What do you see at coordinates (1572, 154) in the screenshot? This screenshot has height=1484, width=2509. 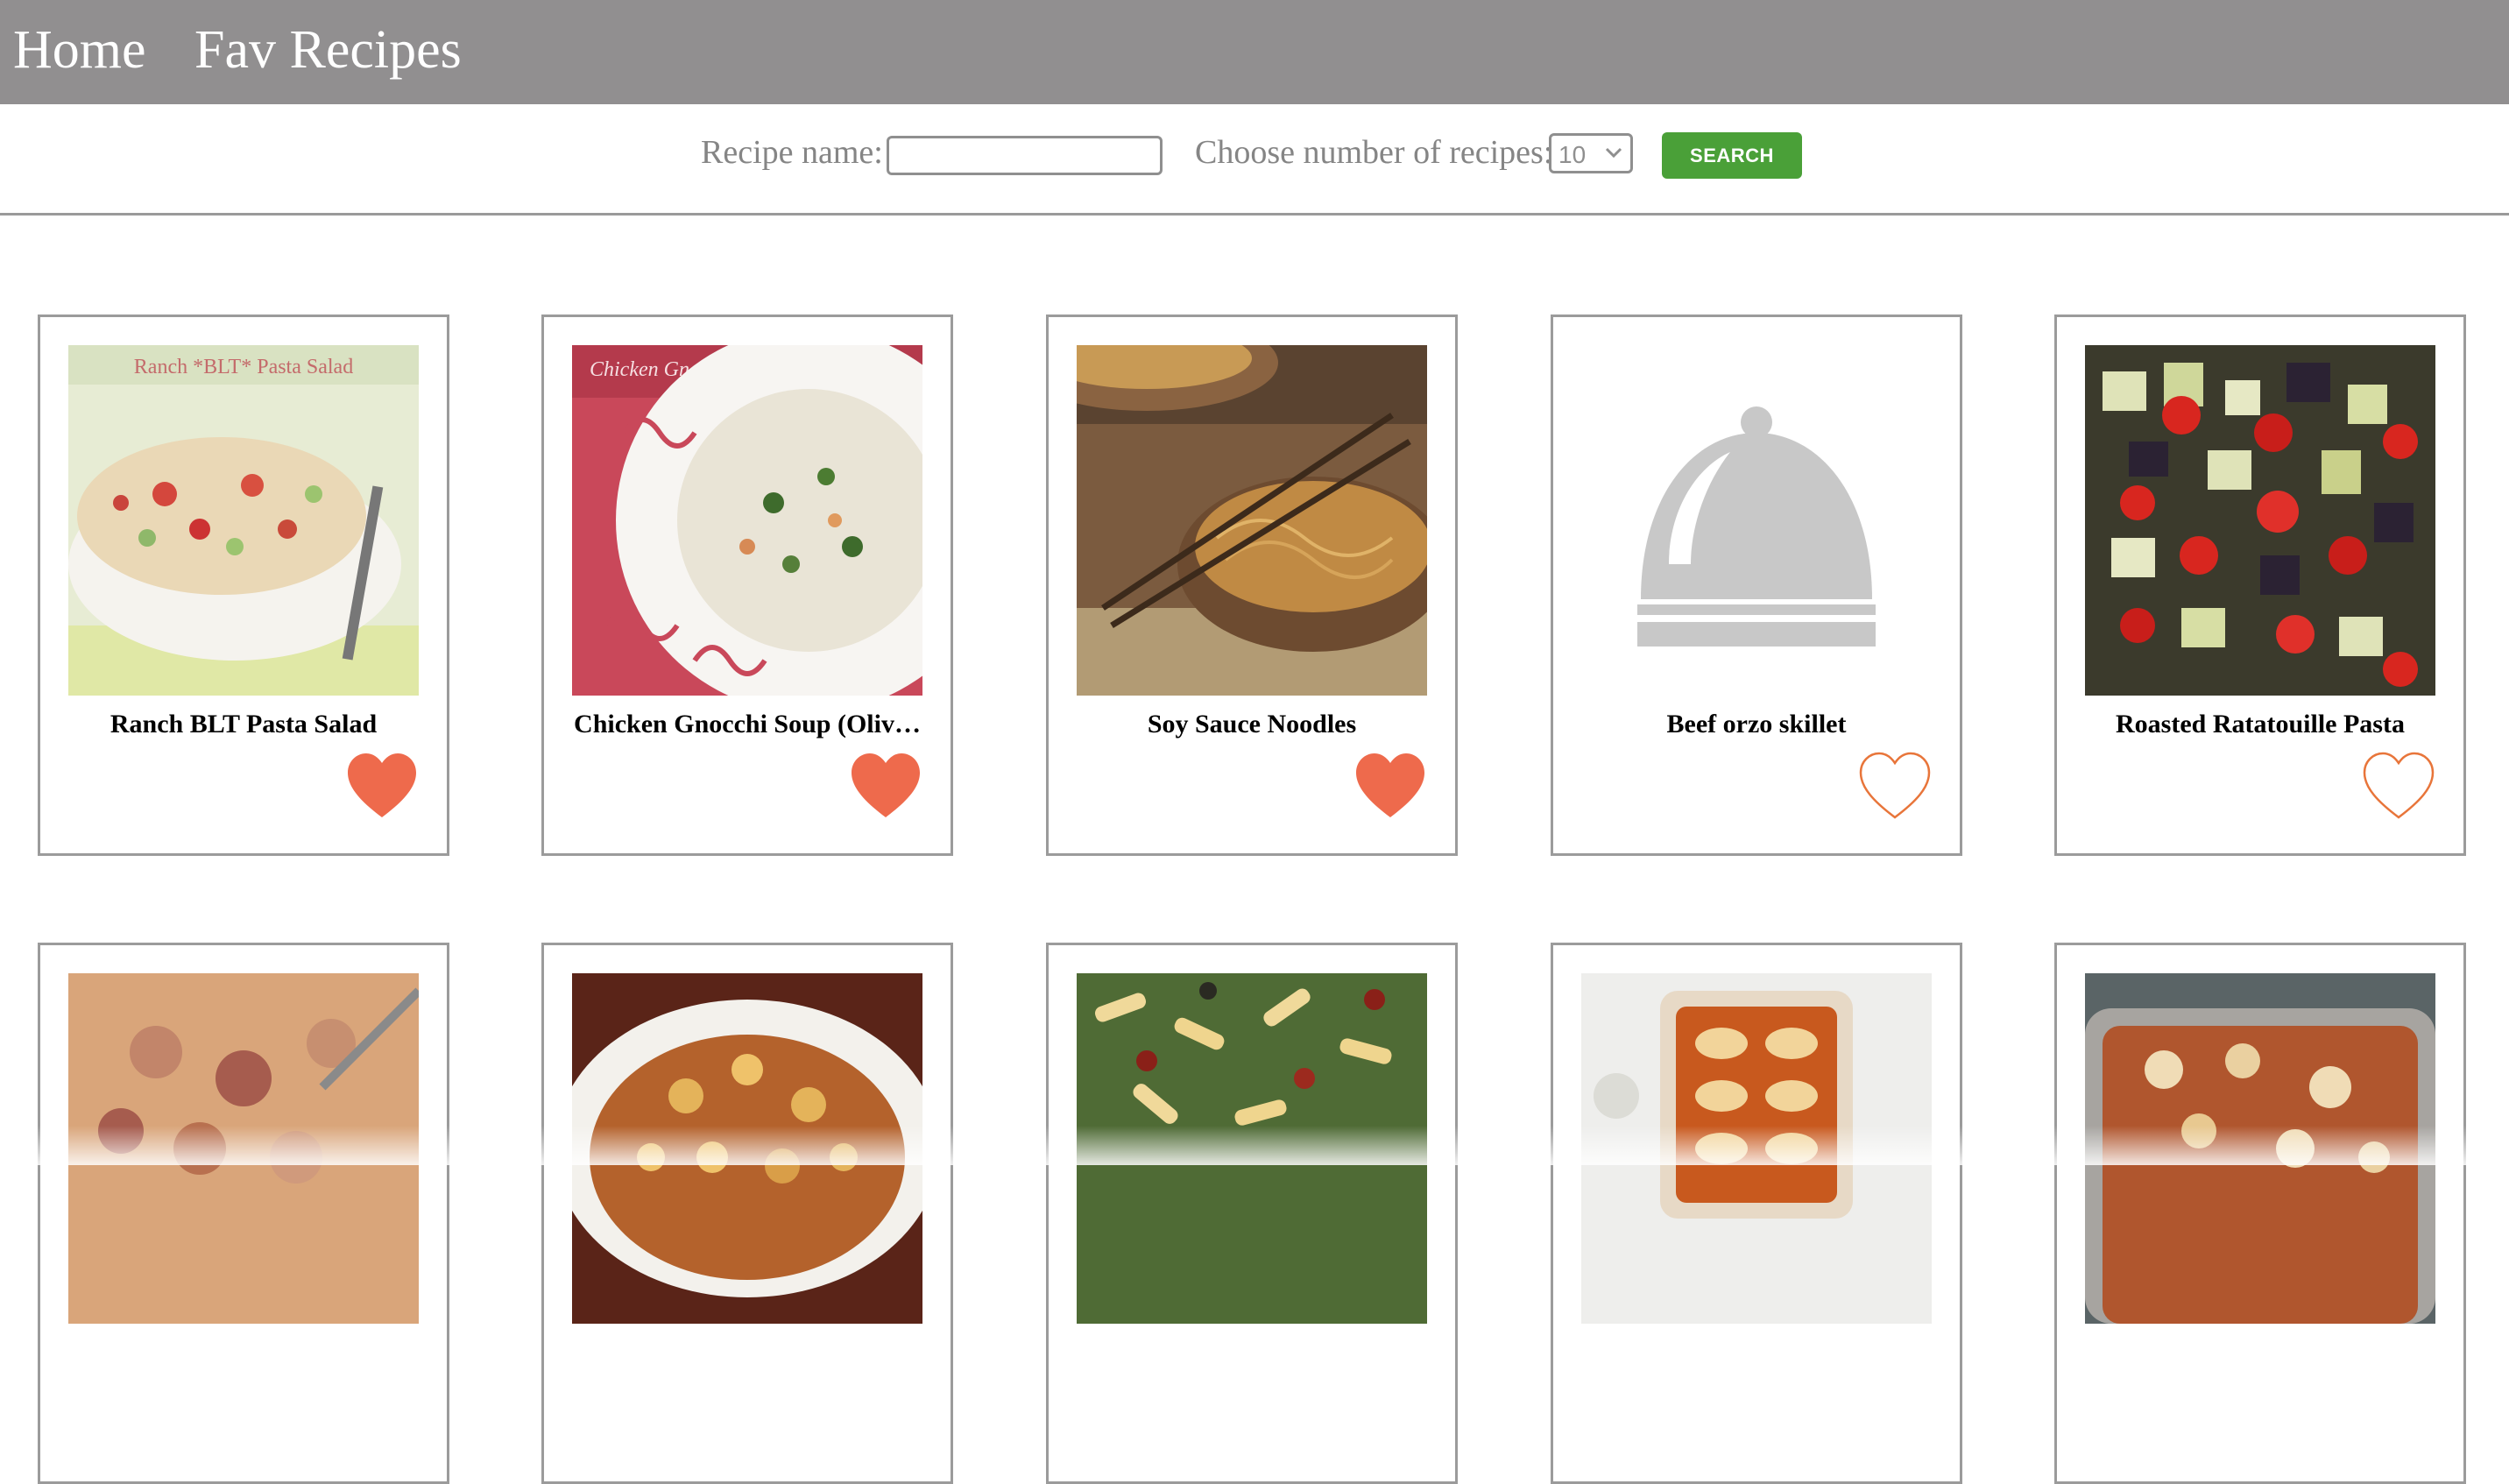 I see `recipe-count-value: 10` at bounding box center [1572, 154].